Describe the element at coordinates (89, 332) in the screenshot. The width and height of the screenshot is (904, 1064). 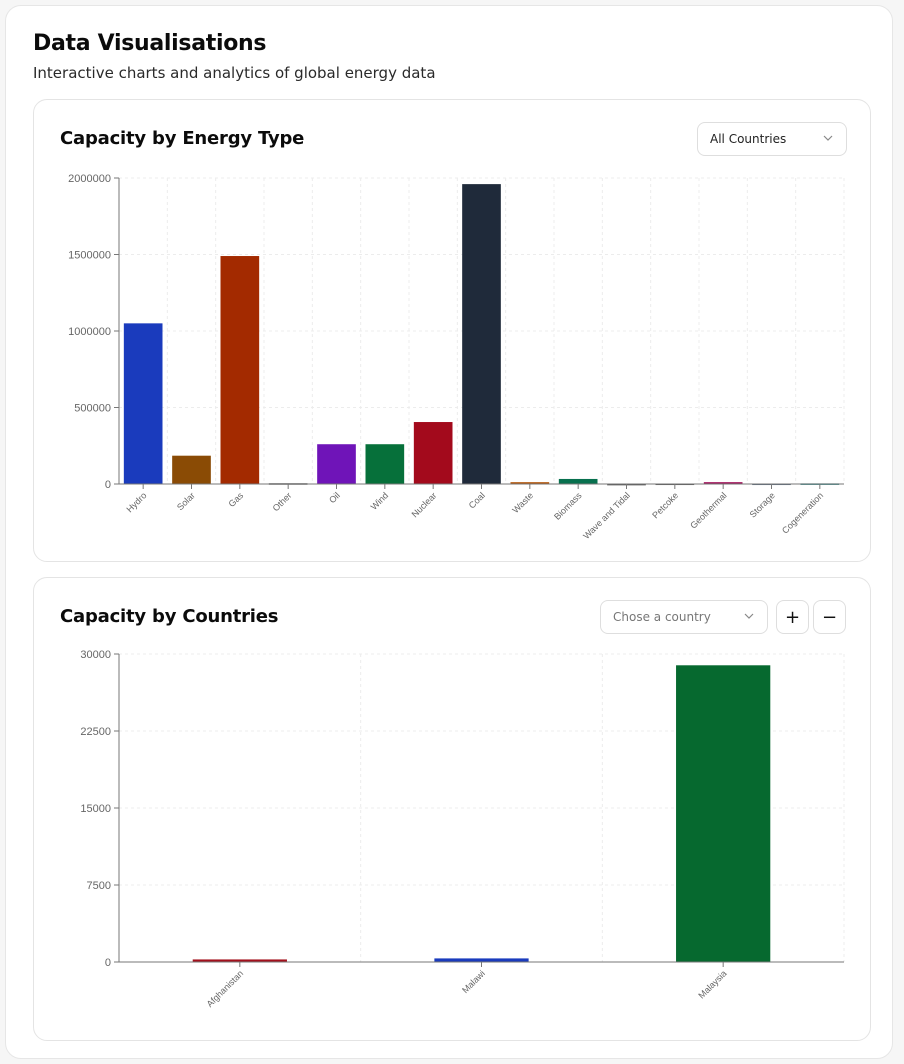
I see `y-tick-label: 1000000` at that location.